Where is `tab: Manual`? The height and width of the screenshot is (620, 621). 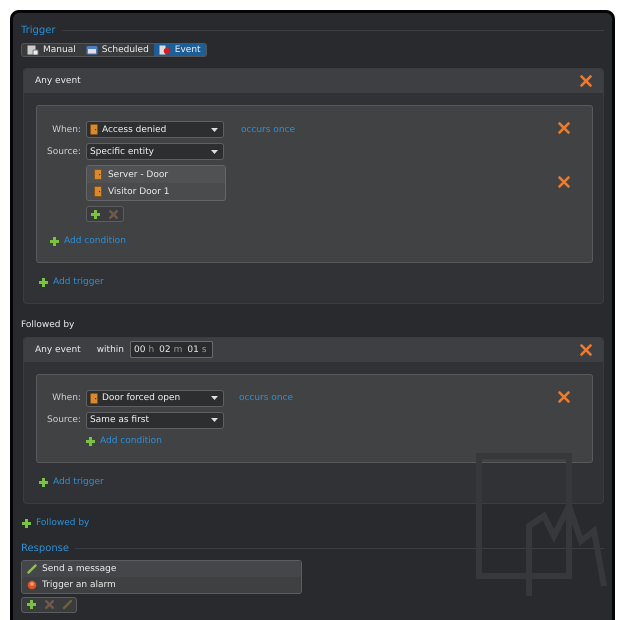 tab: Manual is located at coordinates (51, 50).